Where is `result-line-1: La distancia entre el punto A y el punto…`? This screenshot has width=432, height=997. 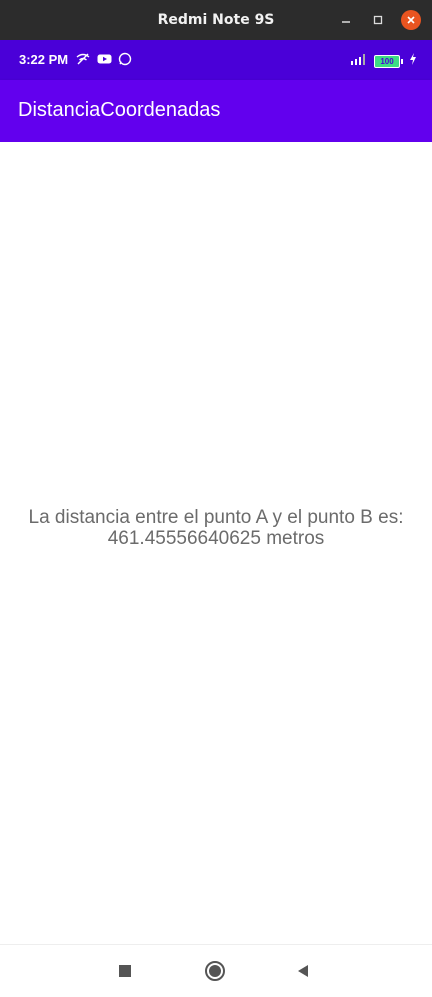
result-line-1: La distancia entre el punto A y el punto… is located at coordinates (216, 517).